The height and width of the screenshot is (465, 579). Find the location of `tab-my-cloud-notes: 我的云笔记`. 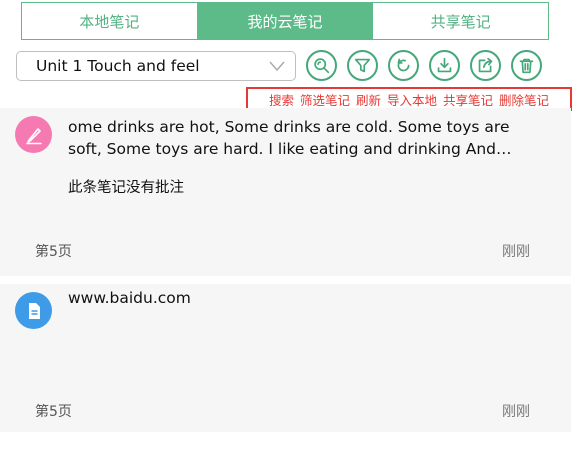

tab-my-cloud-notes: 我的云笔记 is located at coordinates (284, 21).